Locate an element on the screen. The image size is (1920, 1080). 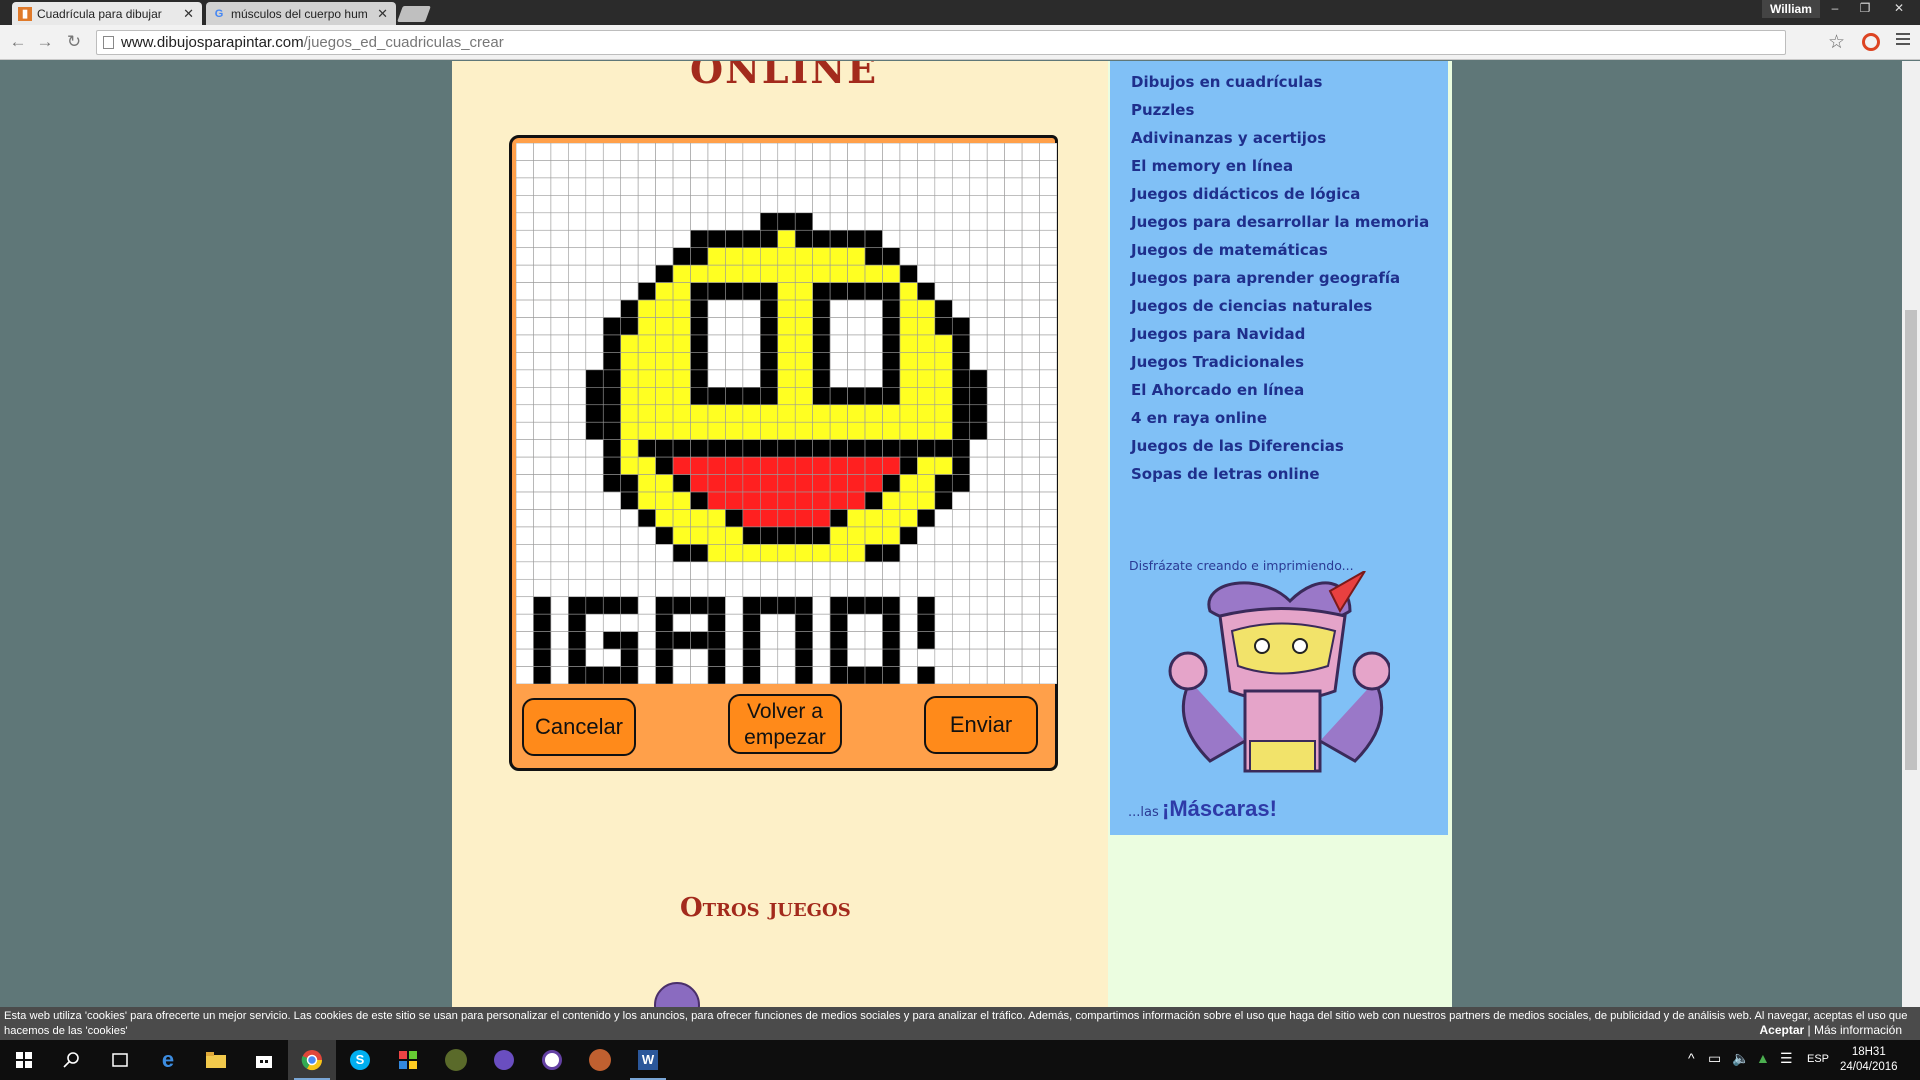
office-icon is located at coordinates (408, 1060).